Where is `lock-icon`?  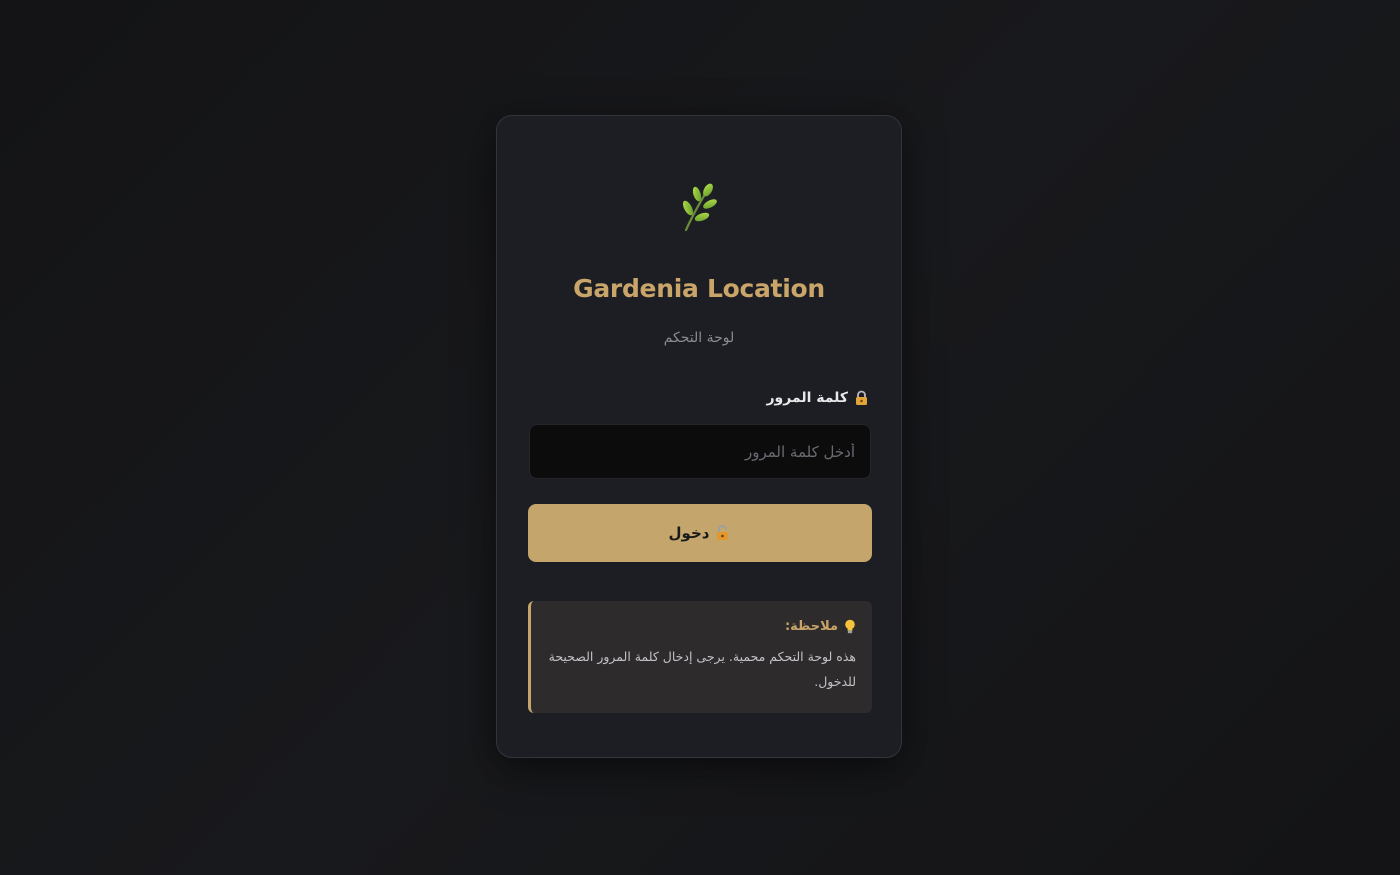 lock-icon is located at coordinates (861, 398).